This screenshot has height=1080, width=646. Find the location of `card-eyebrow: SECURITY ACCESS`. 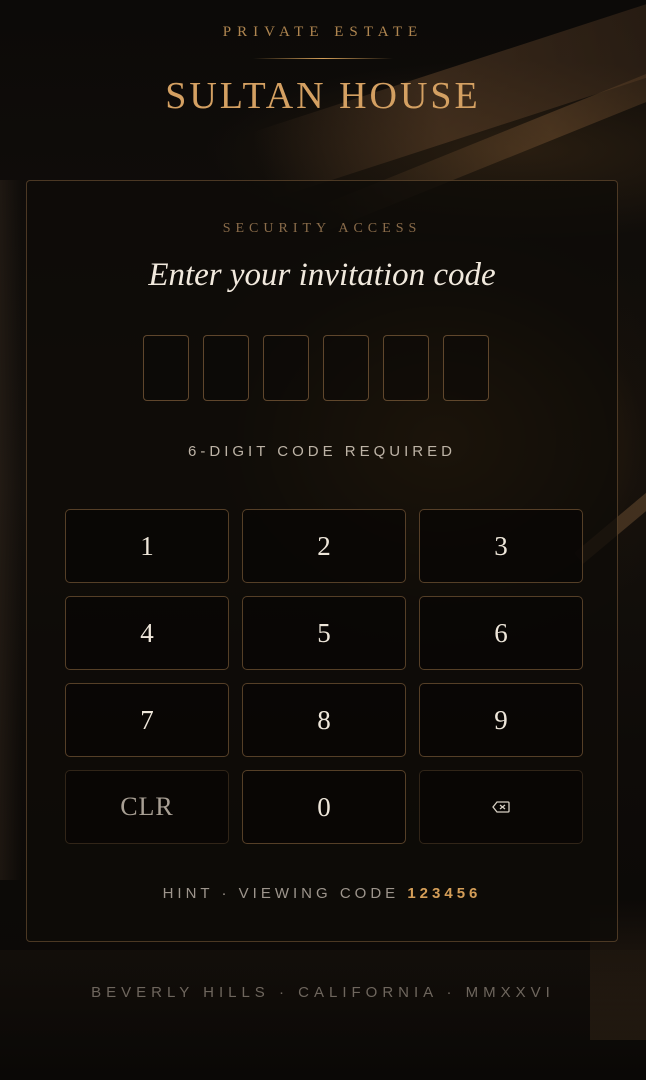

card-eyebrow: SECURITY ACCESS is located at coordinates (322, 228).